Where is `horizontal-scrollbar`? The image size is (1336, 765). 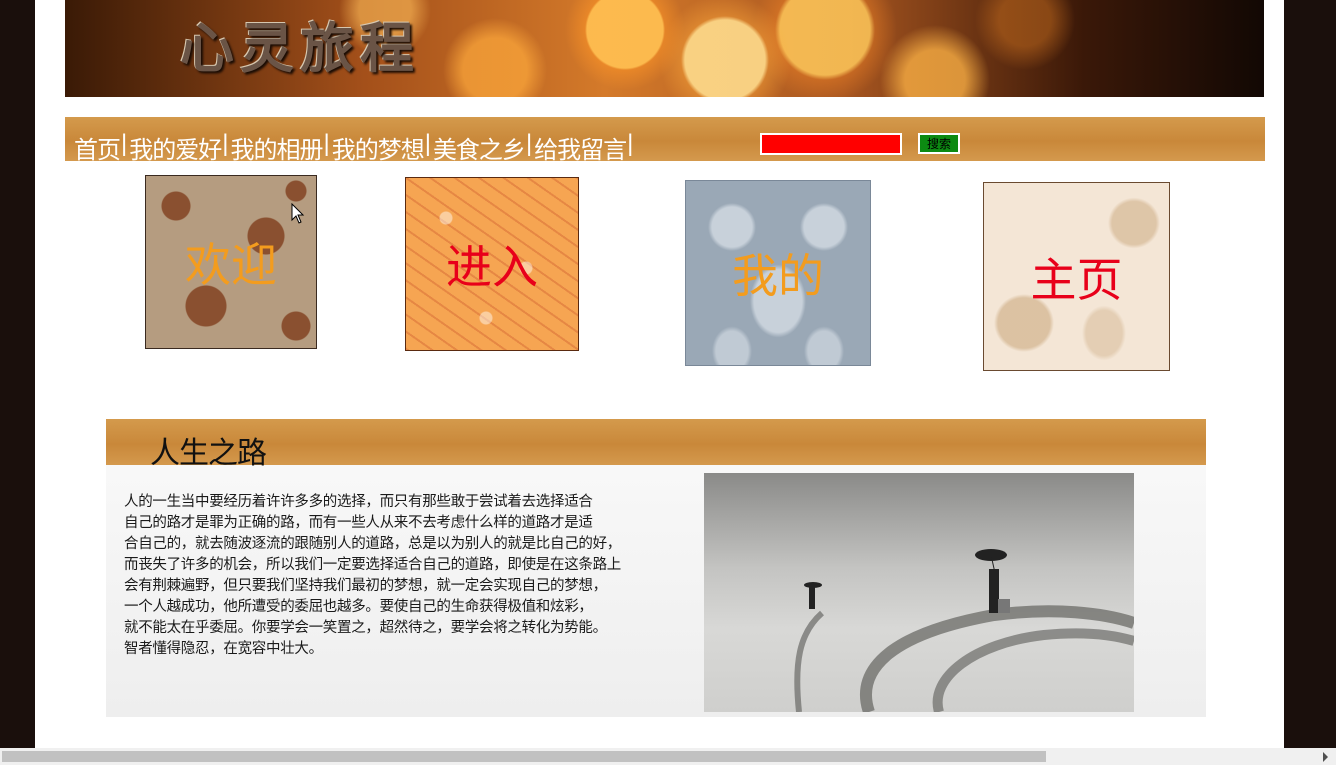 horizontal-scrollbar is located at coordinates (668, 756).